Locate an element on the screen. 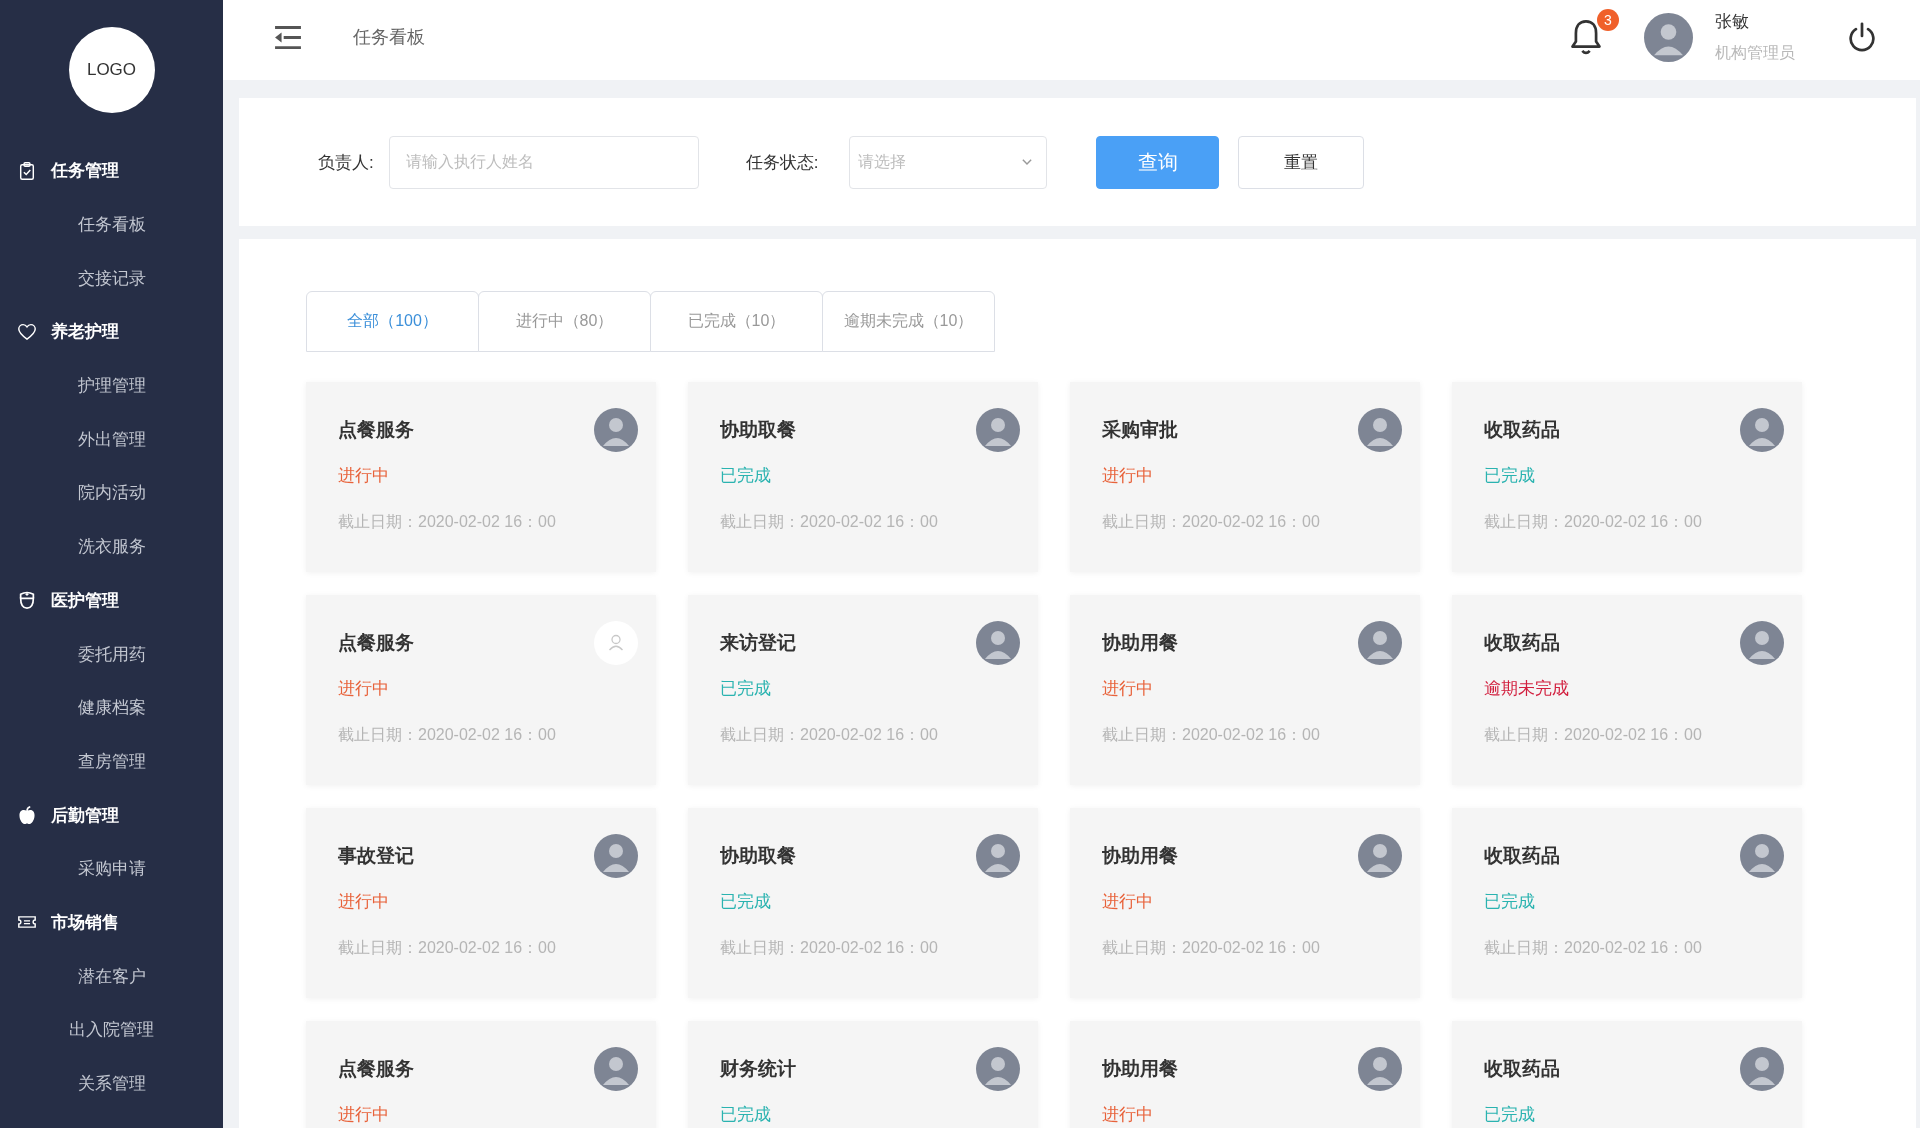  task-title: 采购审批 is located at coordinates (1140, 430).